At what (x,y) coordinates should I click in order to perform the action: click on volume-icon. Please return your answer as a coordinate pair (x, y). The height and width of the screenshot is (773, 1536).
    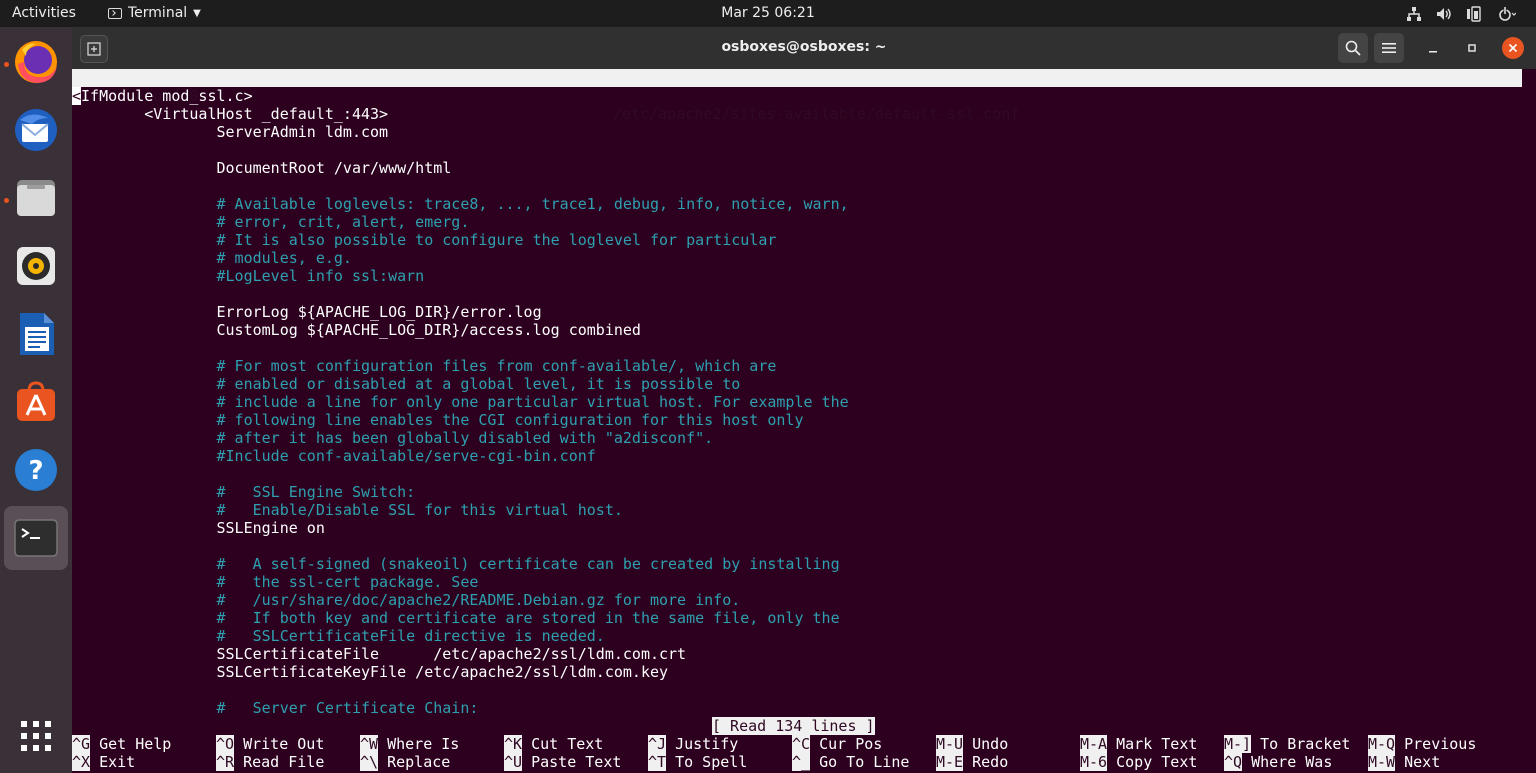
    Looking at the image, I should click on (1444, 14).